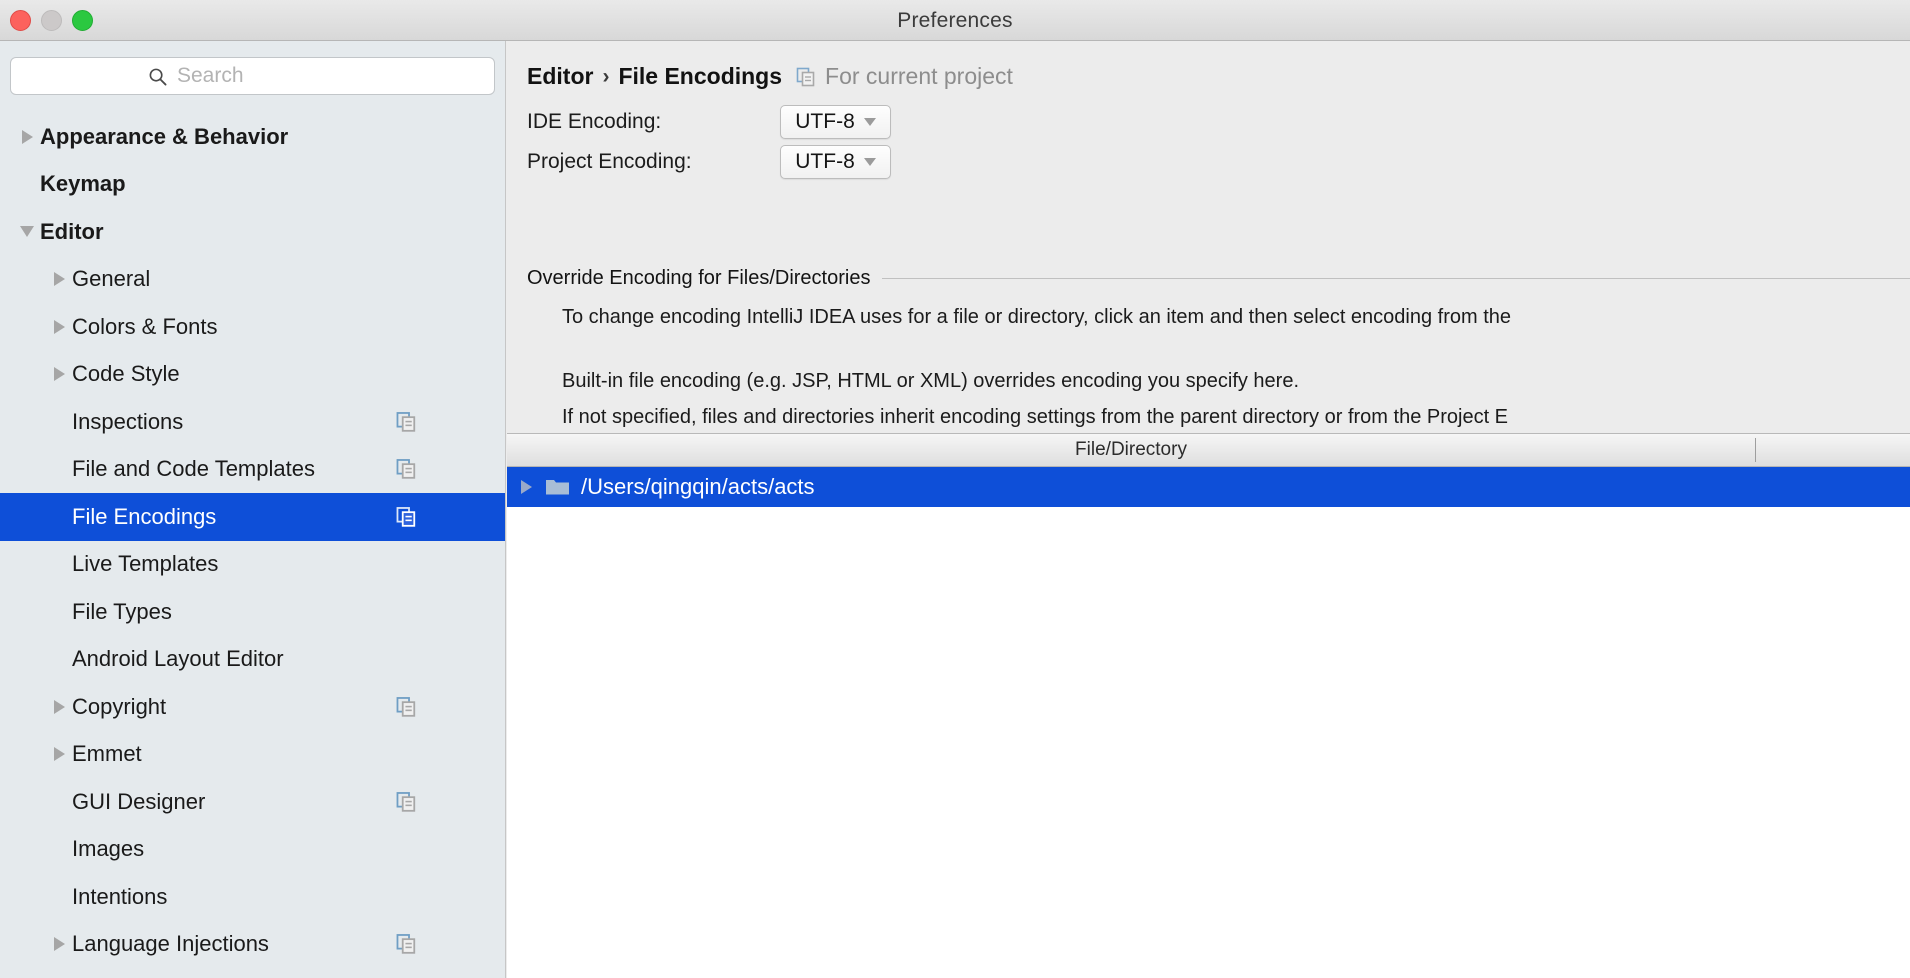  I want to click on sidebar-item-language-injections: Language Injections, so click(252, 945).